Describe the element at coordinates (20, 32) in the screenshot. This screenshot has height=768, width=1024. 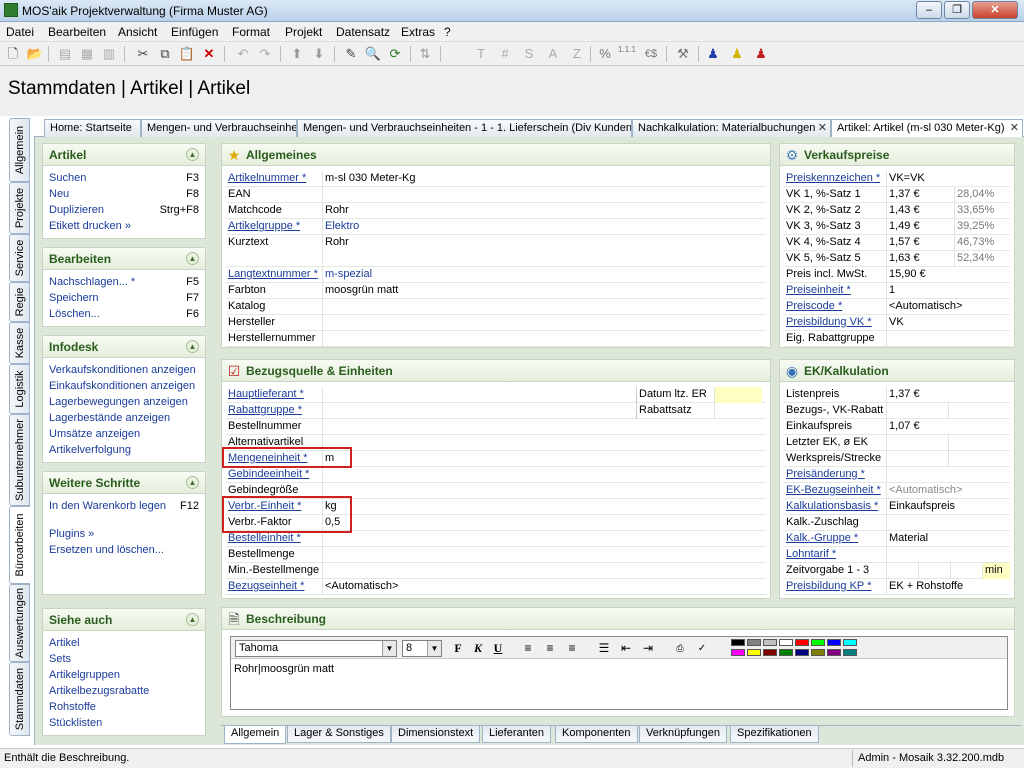
I see `menu-datei: Datei` at that location.